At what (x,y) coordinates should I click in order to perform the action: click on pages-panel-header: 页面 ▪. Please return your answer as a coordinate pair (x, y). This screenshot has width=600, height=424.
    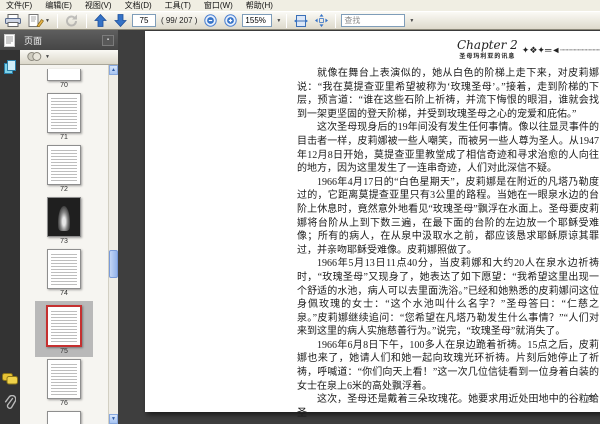
    Looking at the image, I should click on (59, 40).